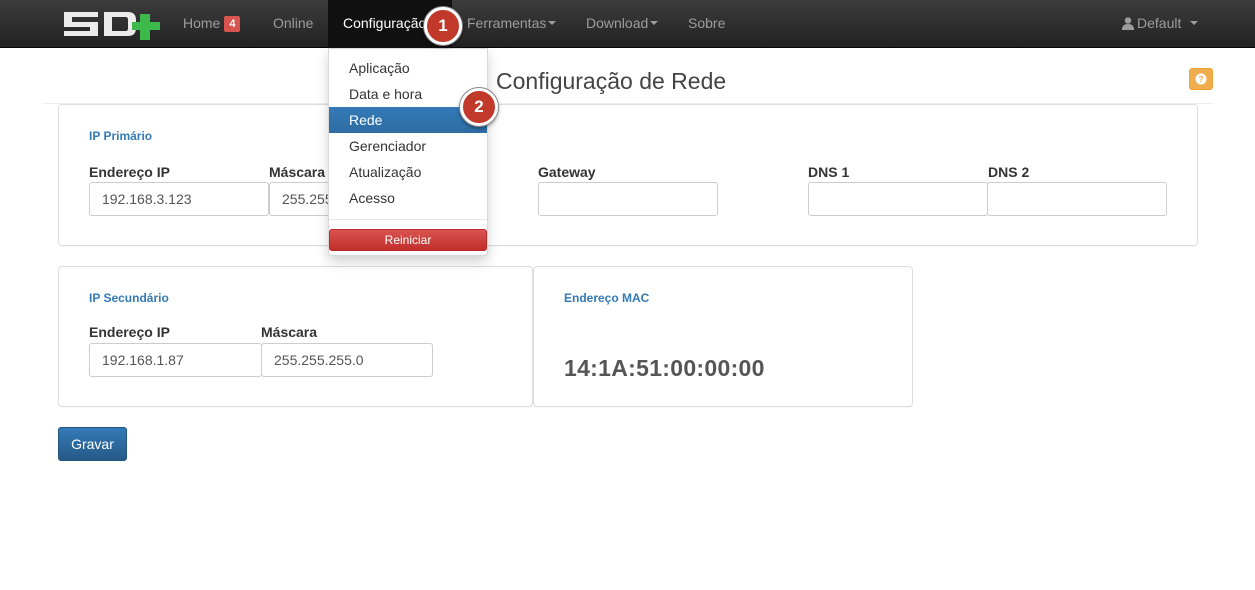 Image resolution: width=1255 pixels, height=590 pixels. I want to click on secondary-mask-input: 255.255.255.0, so click(347, 360).